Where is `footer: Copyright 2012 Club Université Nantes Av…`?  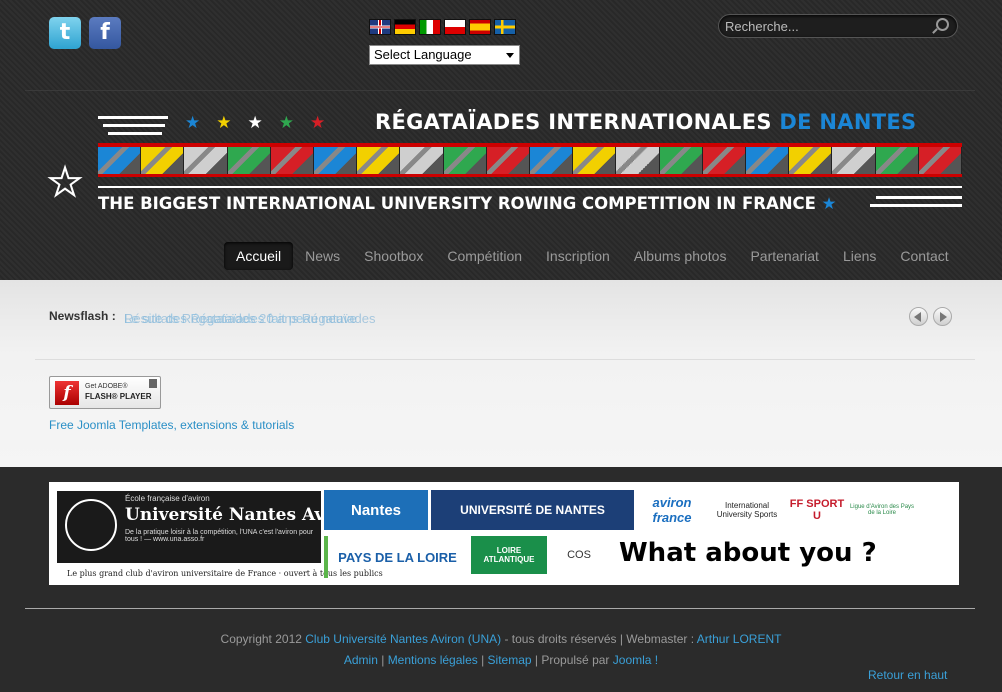 footer: Copyright 2012 Club Université Nantes Av… is located at coordinates (501, 650).